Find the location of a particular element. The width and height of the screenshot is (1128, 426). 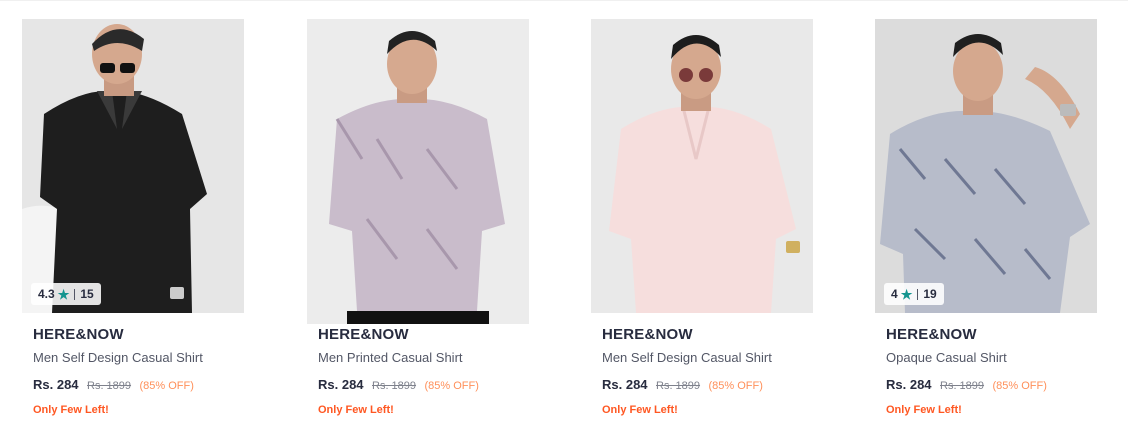

rating-count: 15 is located at coordinates (87, 294).